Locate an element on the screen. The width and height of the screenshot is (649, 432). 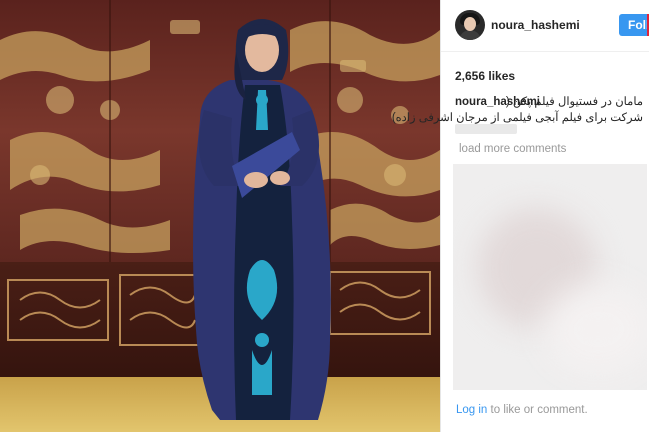
post-header: noura_hashemi Follow is located at coordinates (545, 26).